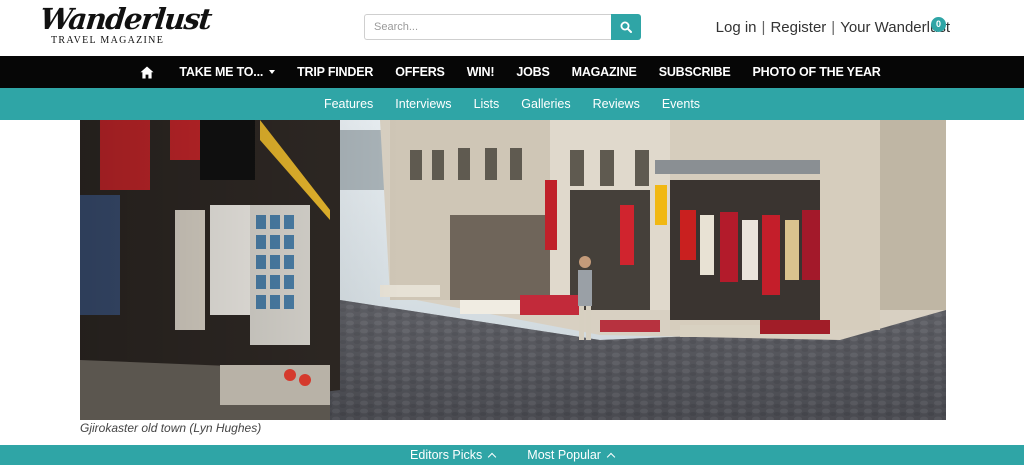 This screenshot has width=1024, height=465. What do you see at coordinates (938, 24) in the screenshot?
I see `saved-count-badge: 0` at bounding box center [938, 24].